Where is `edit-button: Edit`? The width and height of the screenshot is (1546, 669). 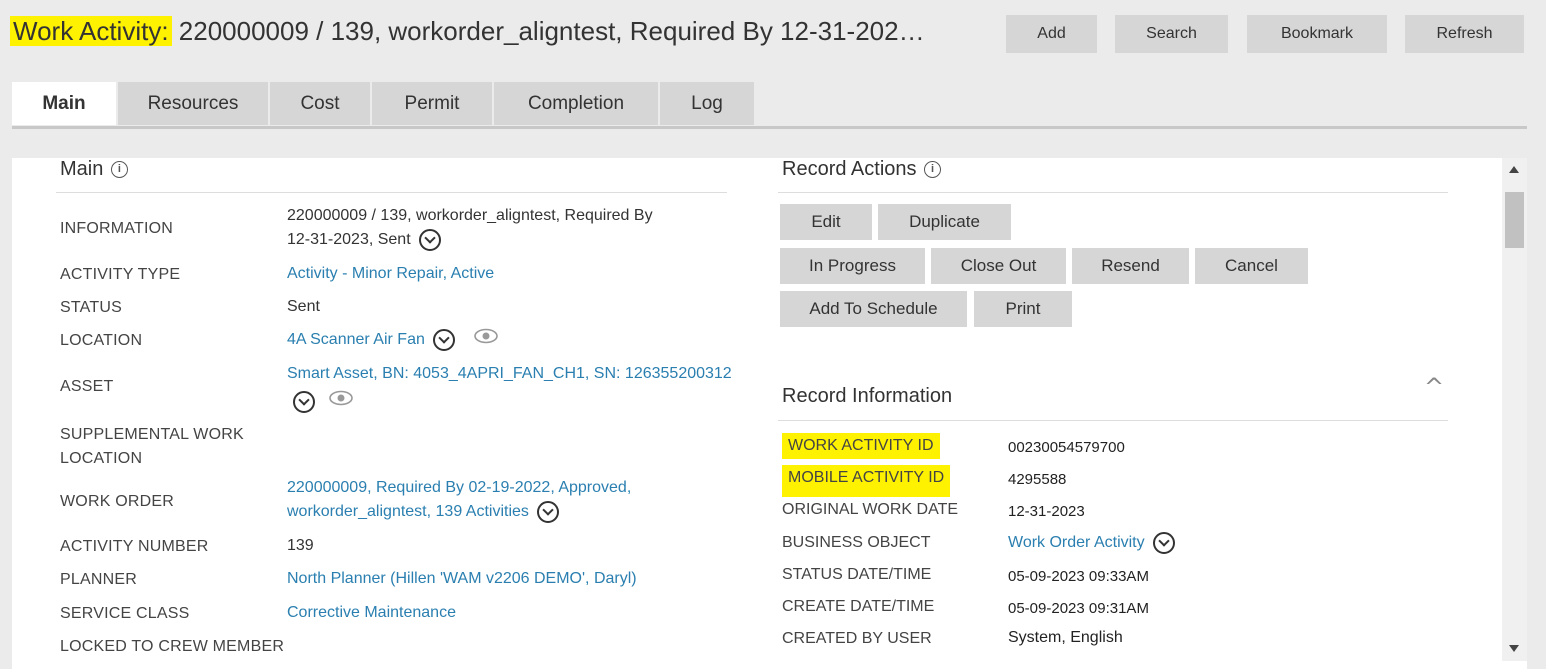 edit-button: Edit is located at coordinates (826, 222).